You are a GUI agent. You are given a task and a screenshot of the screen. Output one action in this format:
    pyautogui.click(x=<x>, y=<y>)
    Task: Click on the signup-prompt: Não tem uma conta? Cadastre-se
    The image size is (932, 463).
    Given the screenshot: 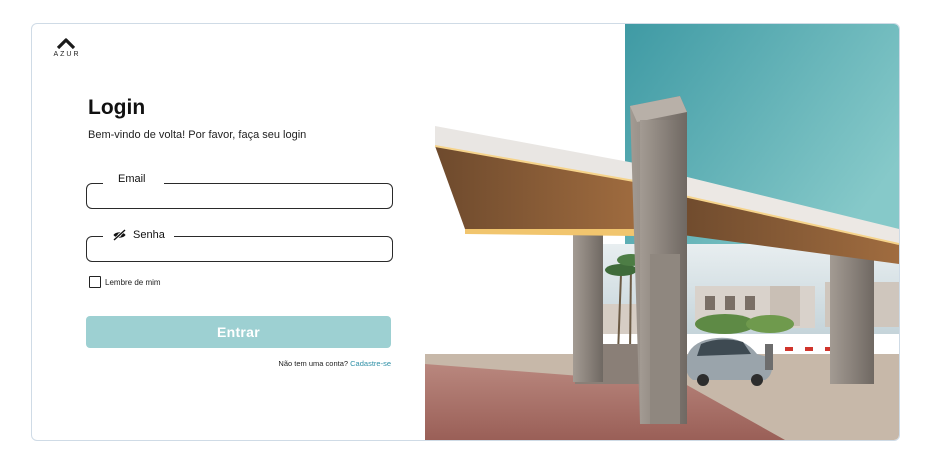 What is the action you would take?
    pyautogui.click(x=334, y=363)
    